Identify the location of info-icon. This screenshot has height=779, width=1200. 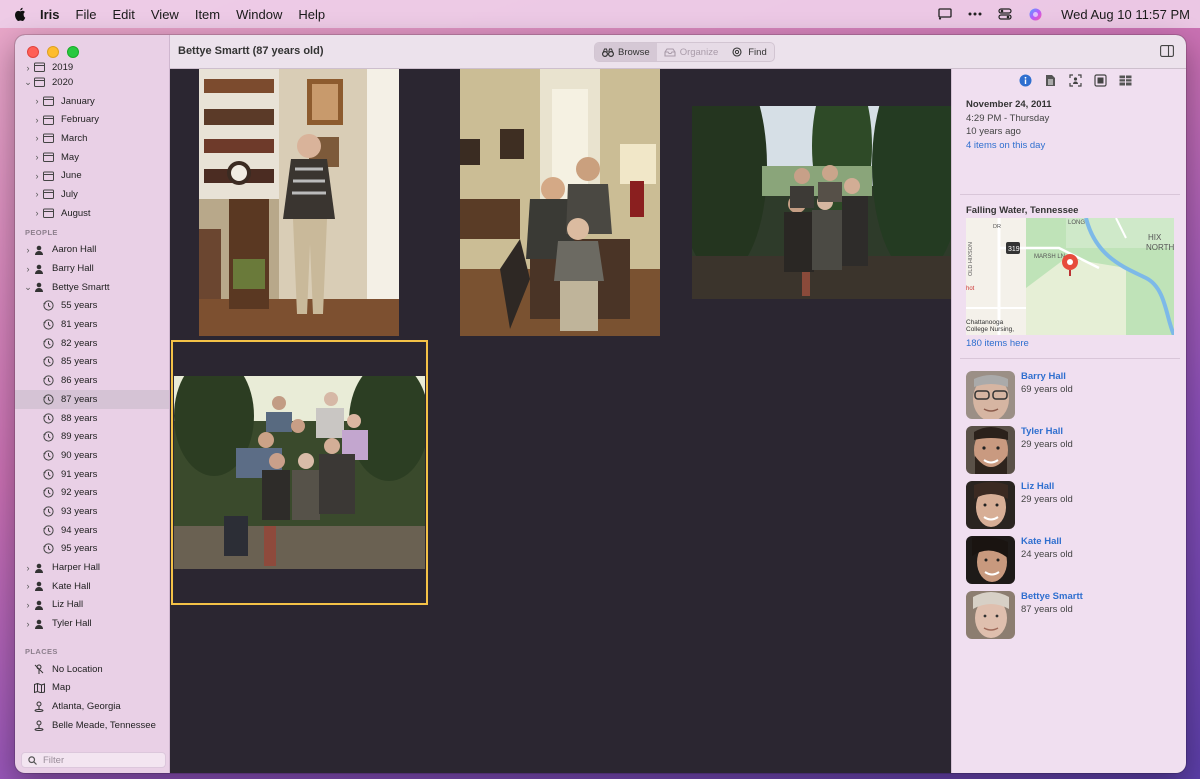
(1025, 80).